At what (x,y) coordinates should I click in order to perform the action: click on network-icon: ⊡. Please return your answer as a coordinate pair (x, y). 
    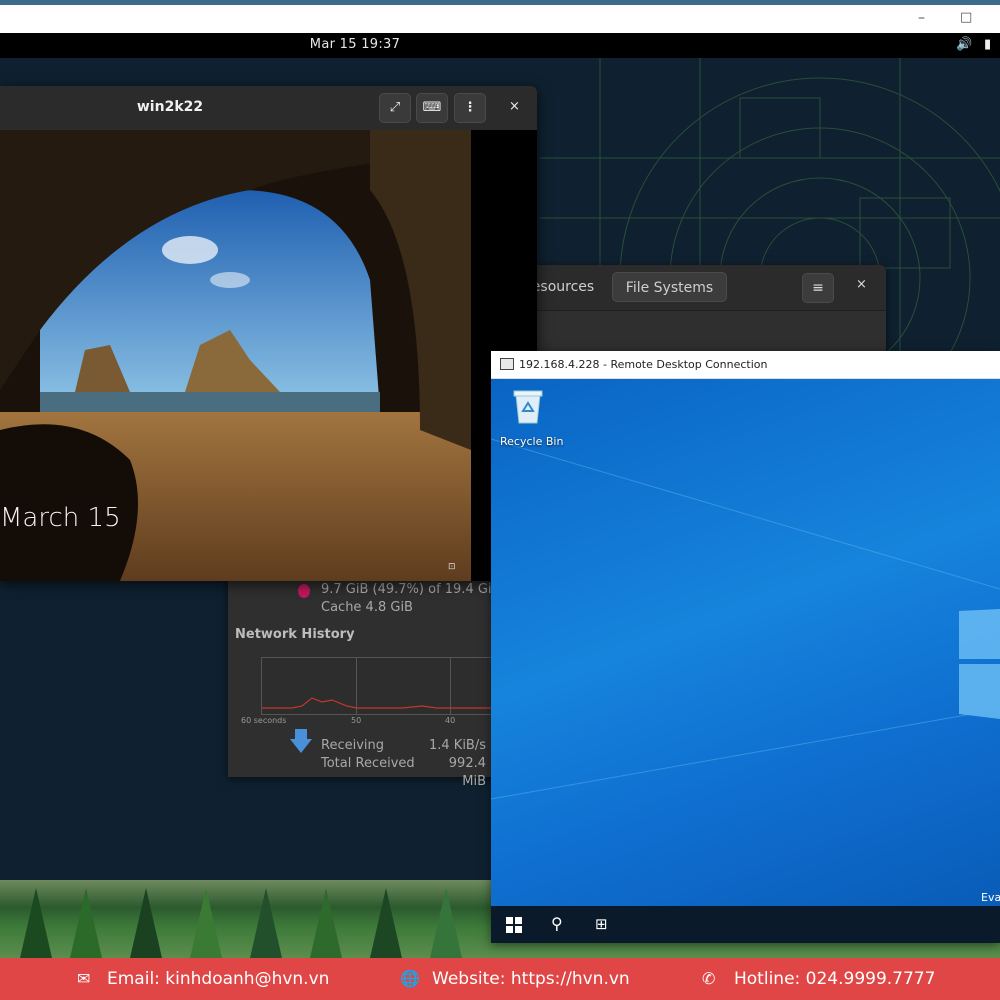
    Looking at the image, I should click on (452, 567).